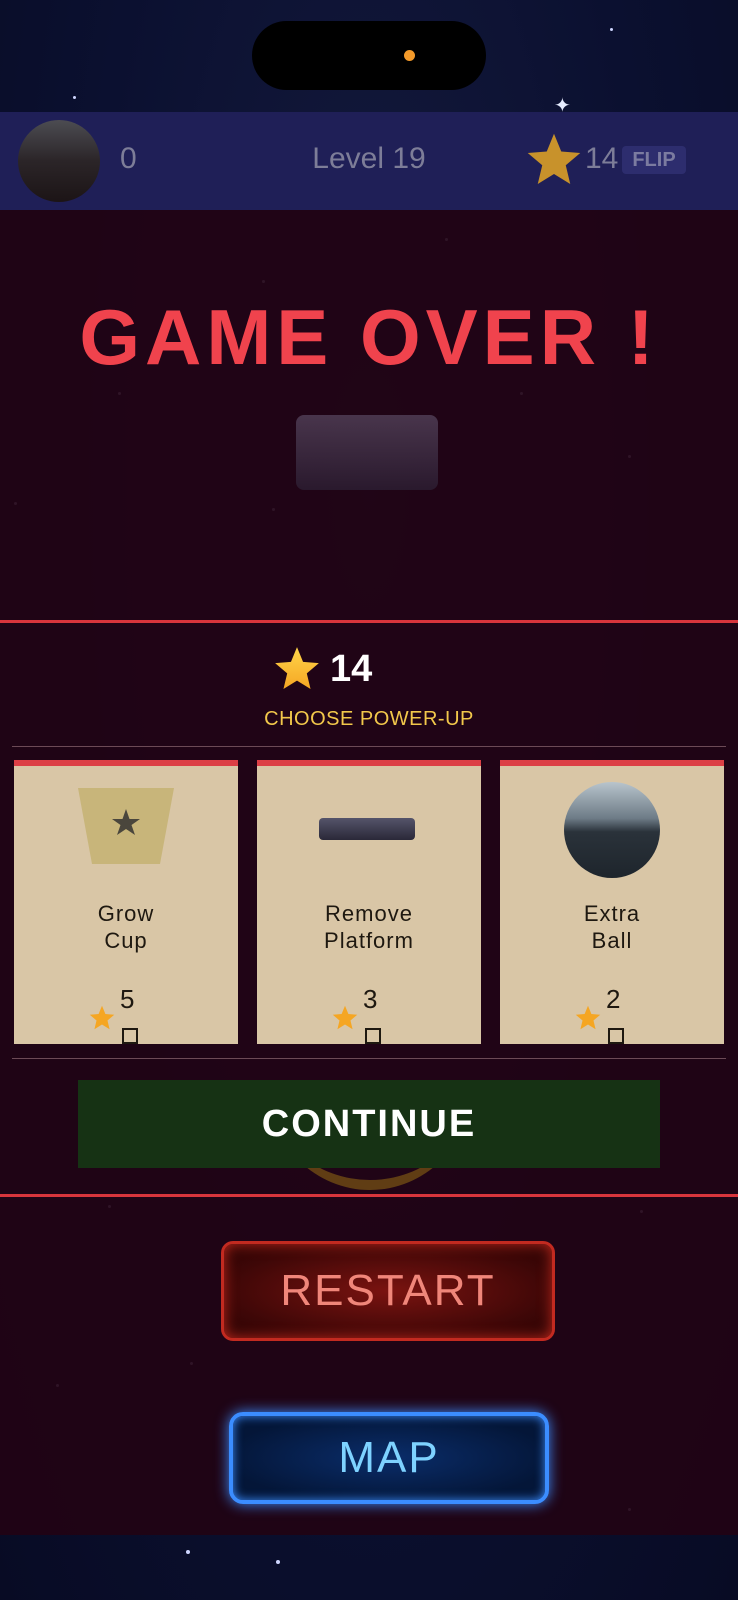 This screenshot has width=738, height=1600. What do you see at coordinates (612, 913) in the screenshot?
I see `card-name-line: Extra` at bounding box center [612, 913].